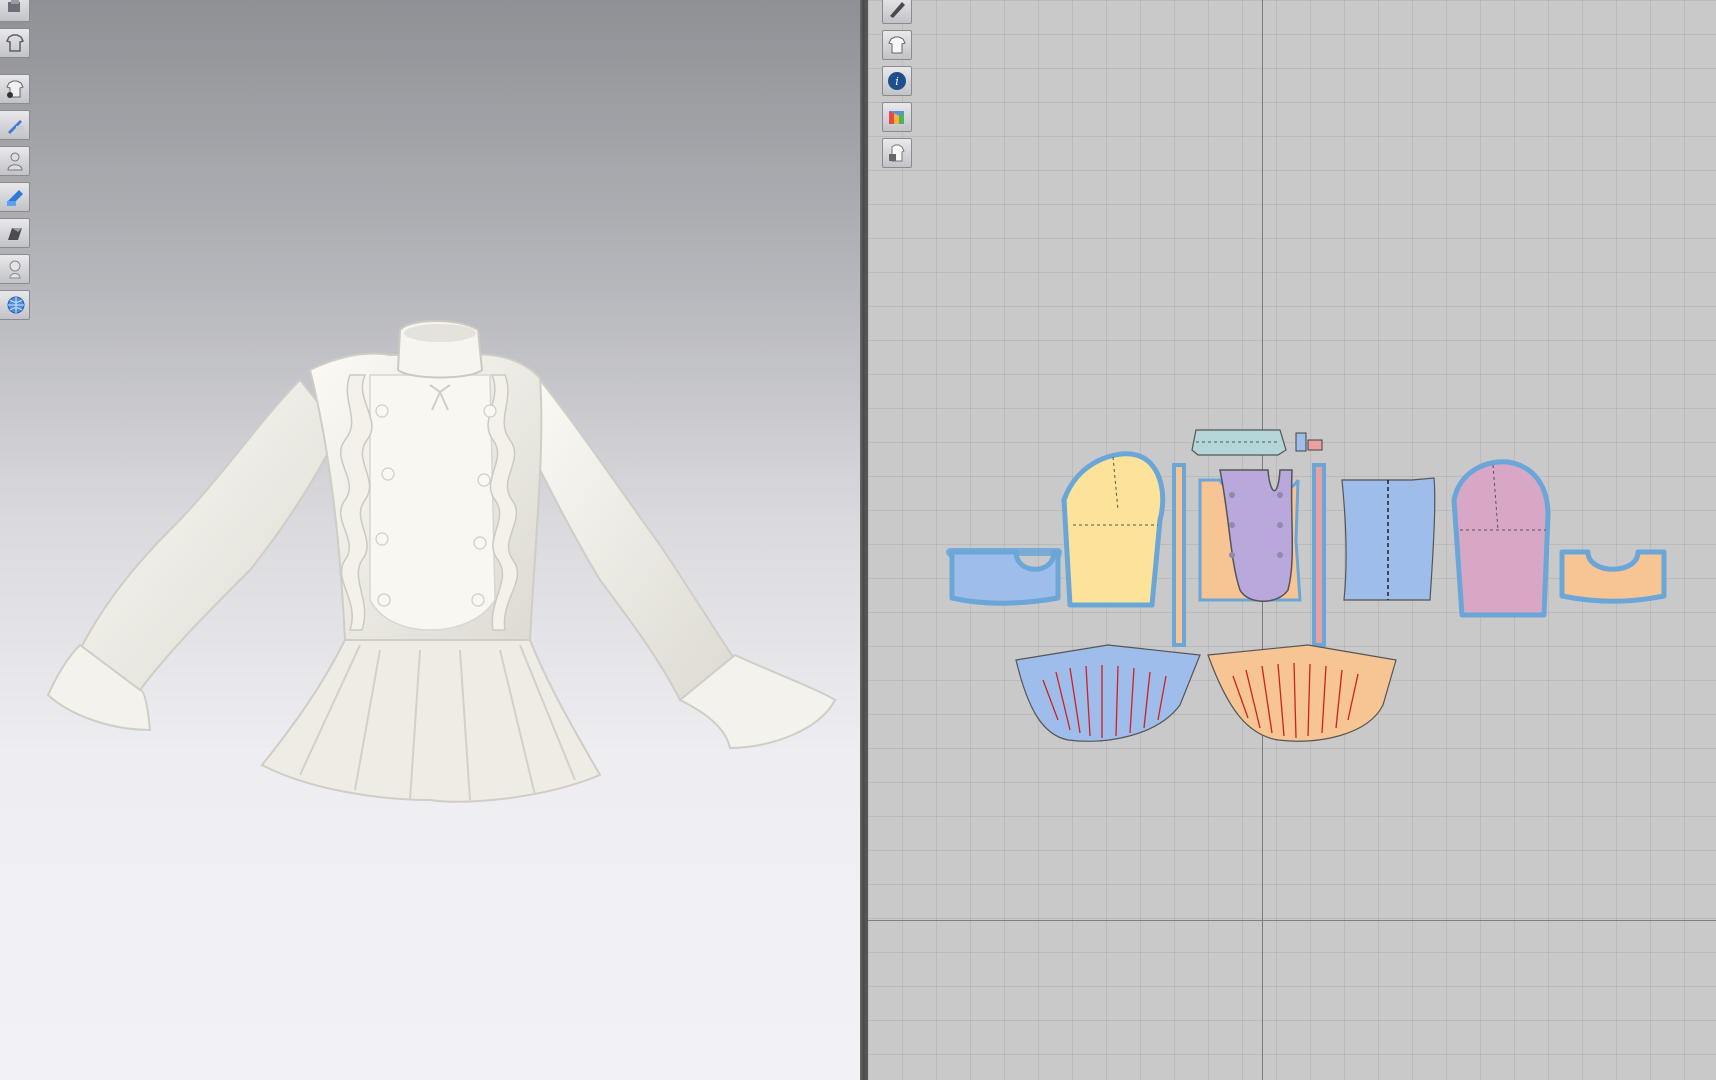 The image size is (1716, 1080). I want to click on texture-display-button, so click(15, 197).